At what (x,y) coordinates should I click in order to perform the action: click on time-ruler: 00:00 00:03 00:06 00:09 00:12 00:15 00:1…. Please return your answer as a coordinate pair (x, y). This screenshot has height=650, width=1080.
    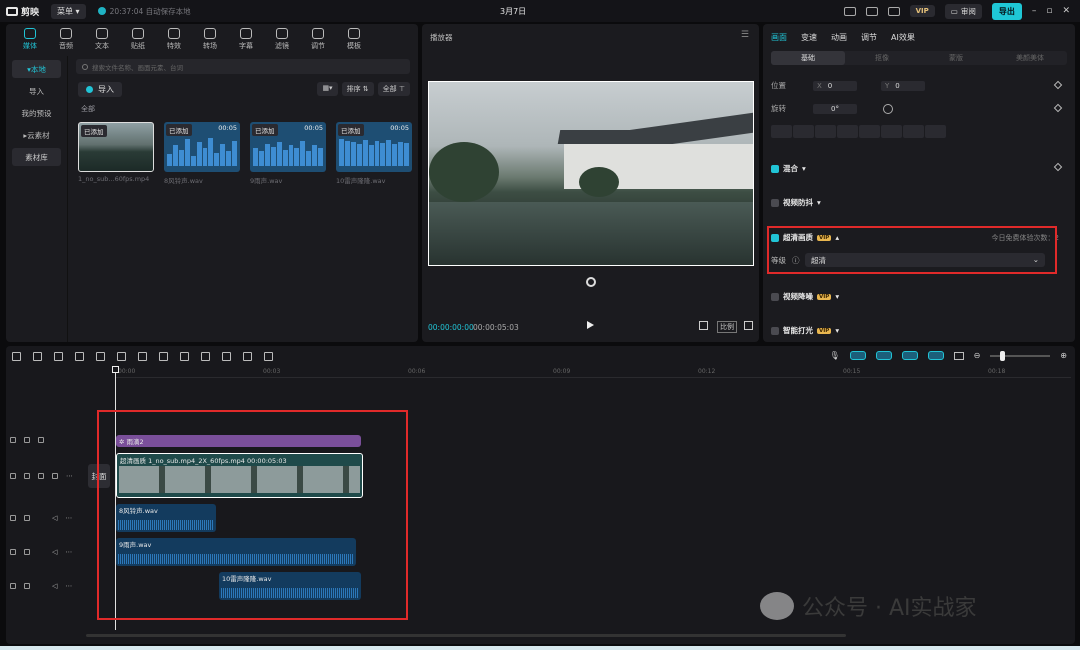
    Looking at the image, I should click on (593, 373).